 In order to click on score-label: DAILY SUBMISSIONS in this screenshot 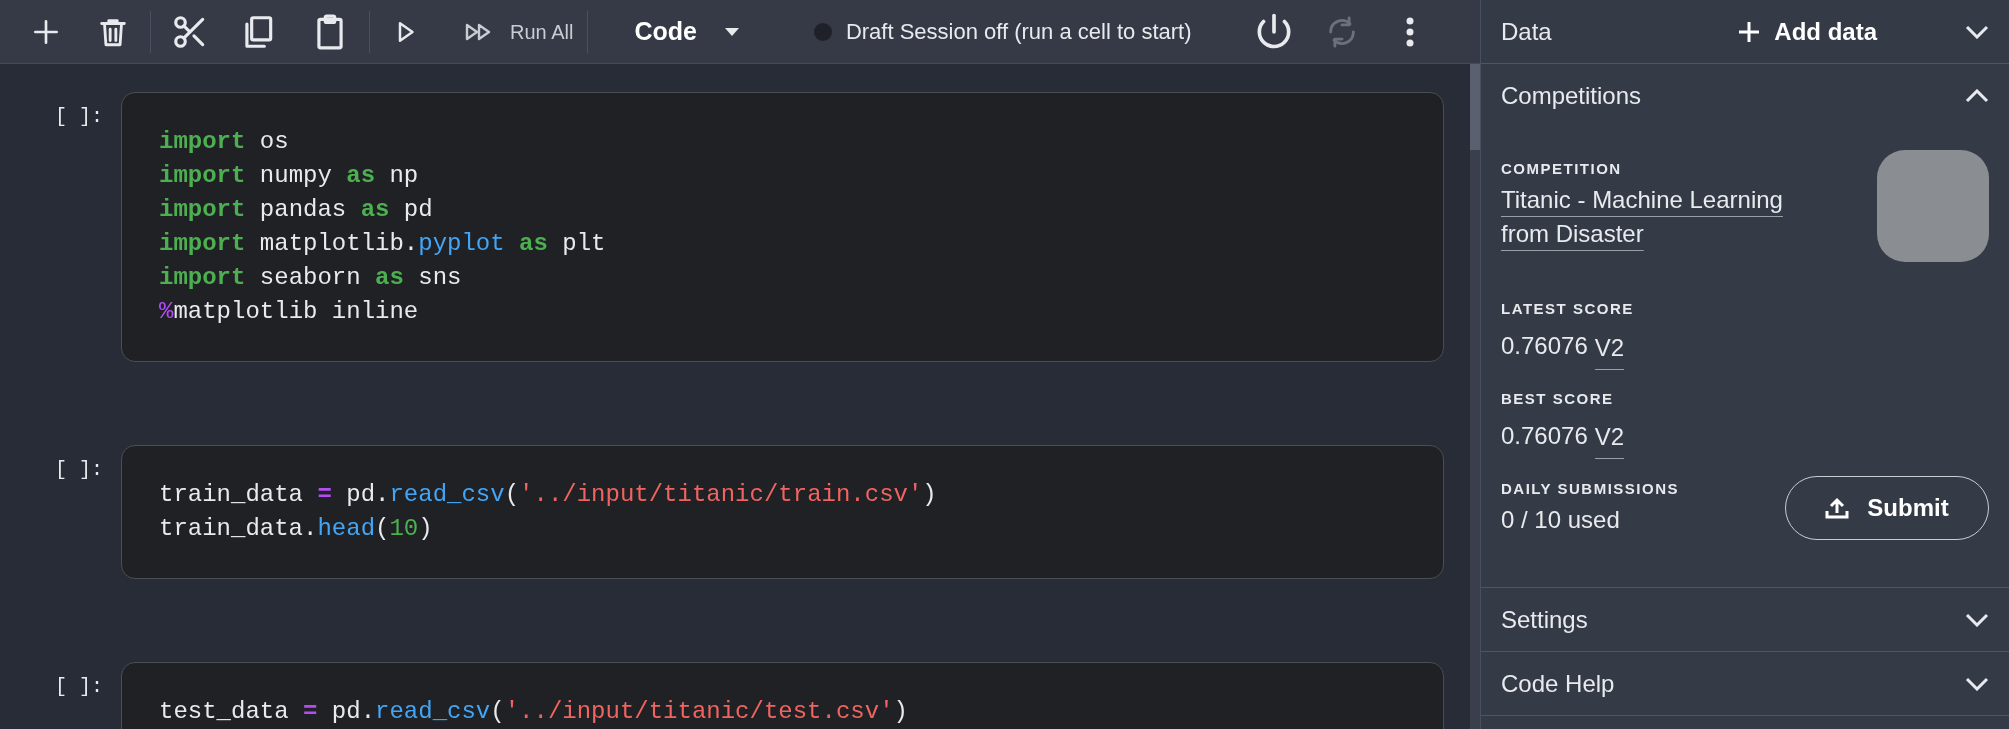, I will do `click(1590, 488)`.